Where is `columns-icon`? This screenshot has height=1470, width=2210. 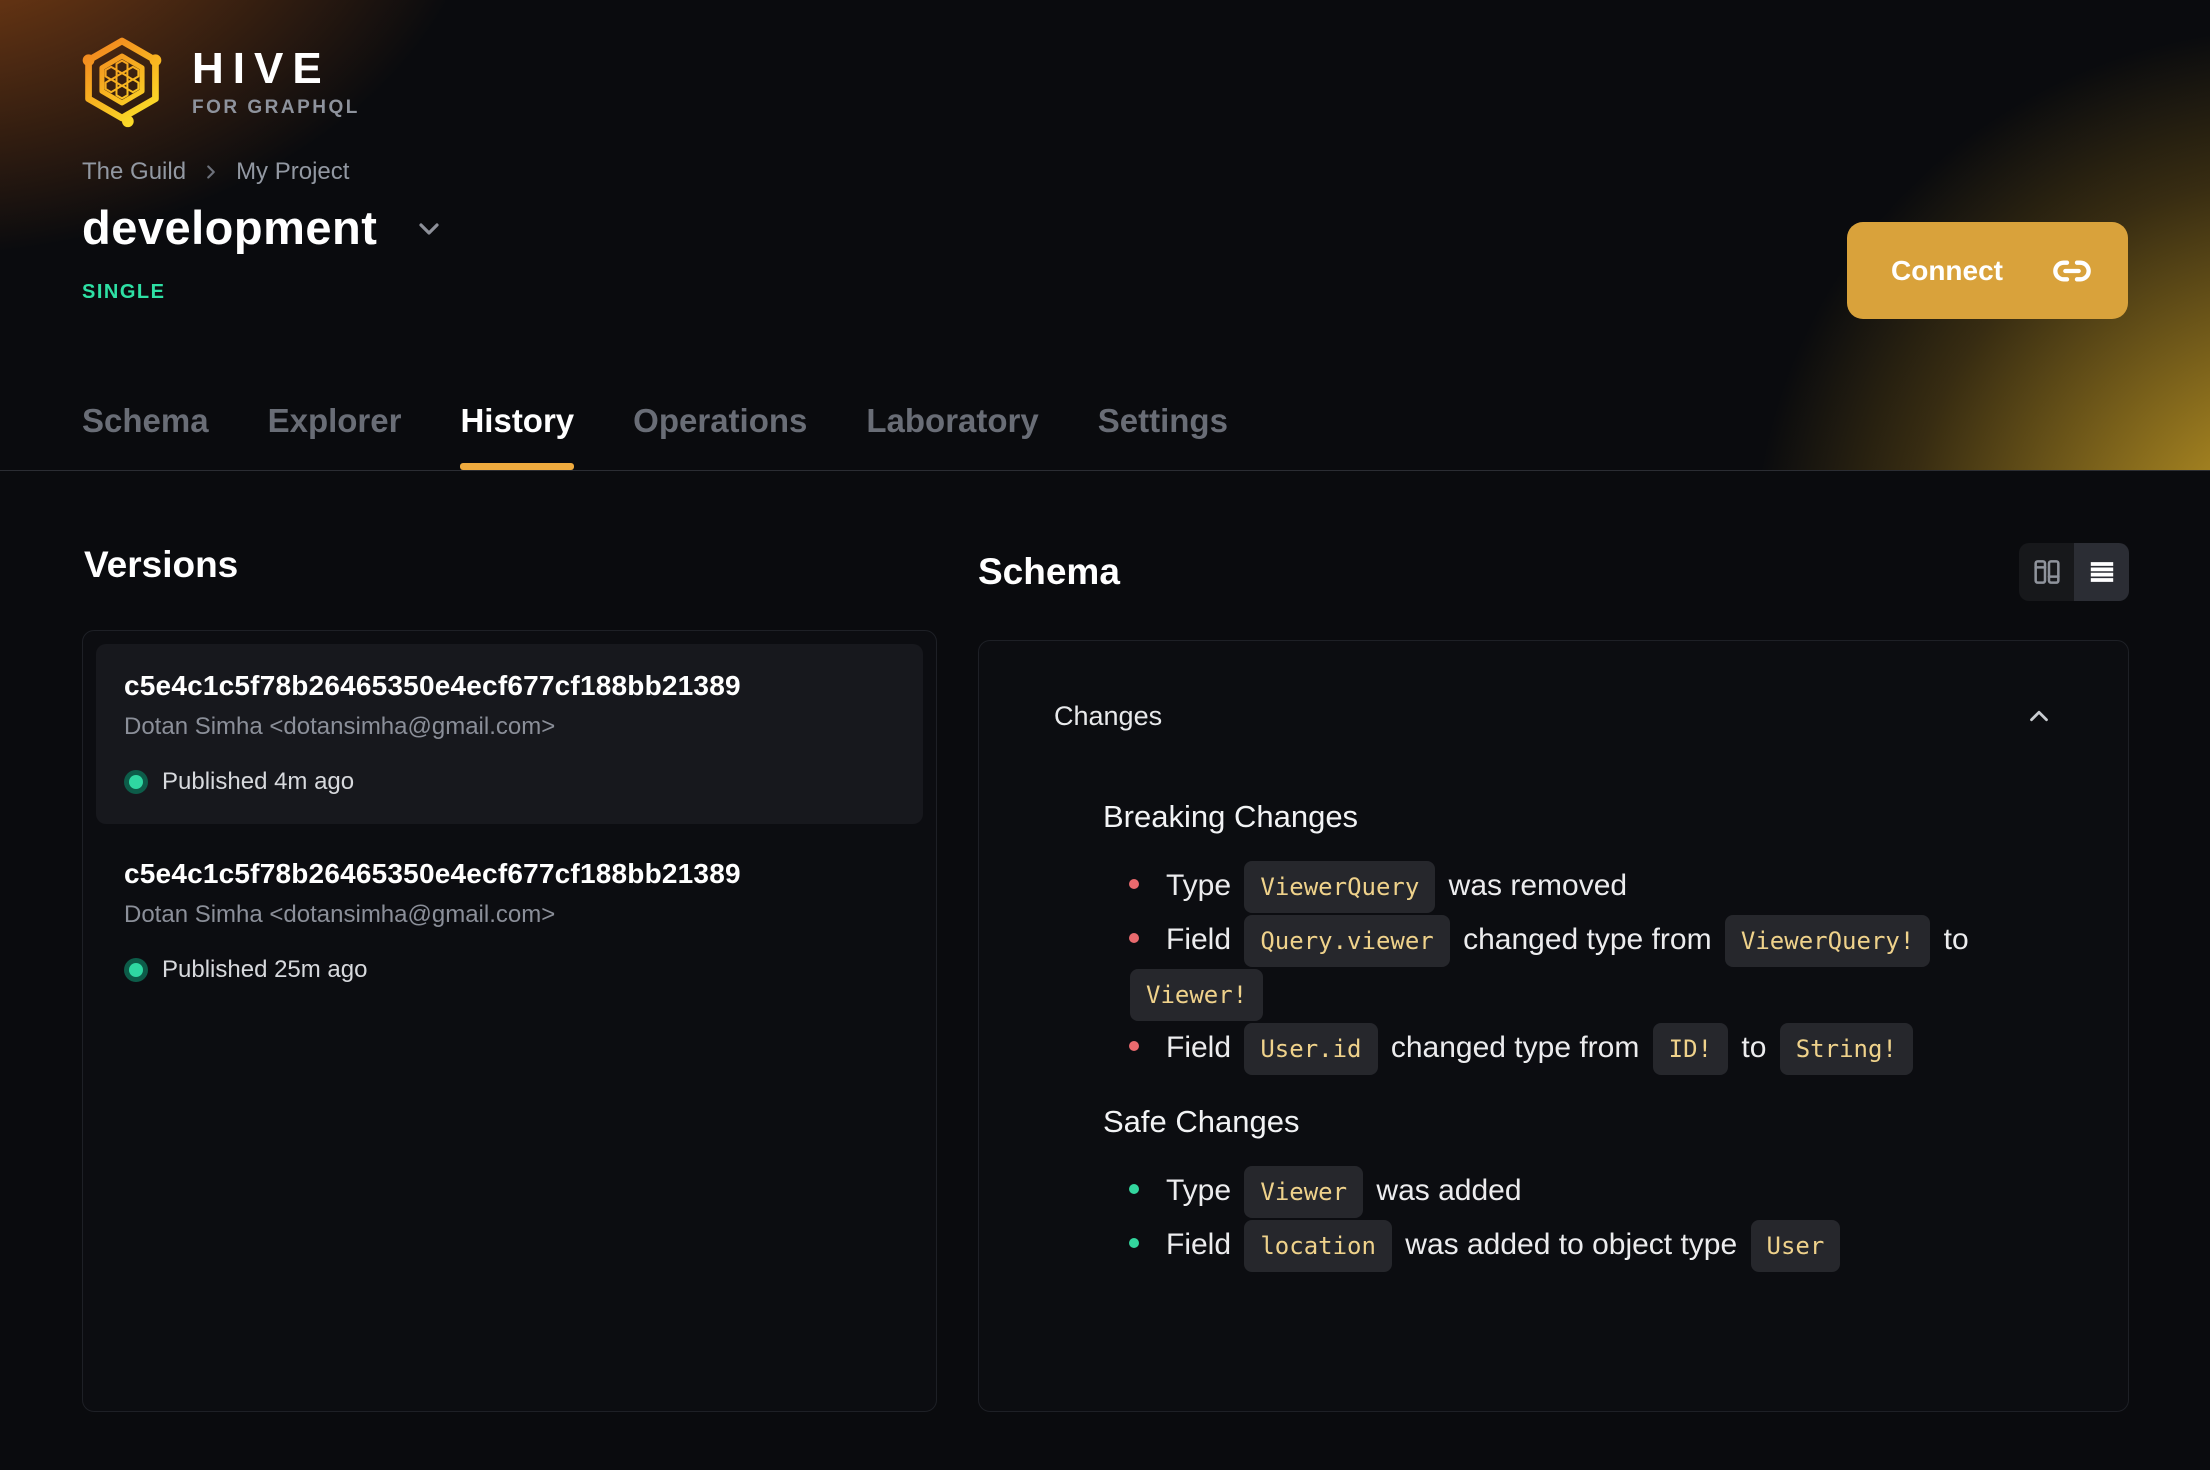 columns-icon is located at coordinates (2046, 572).